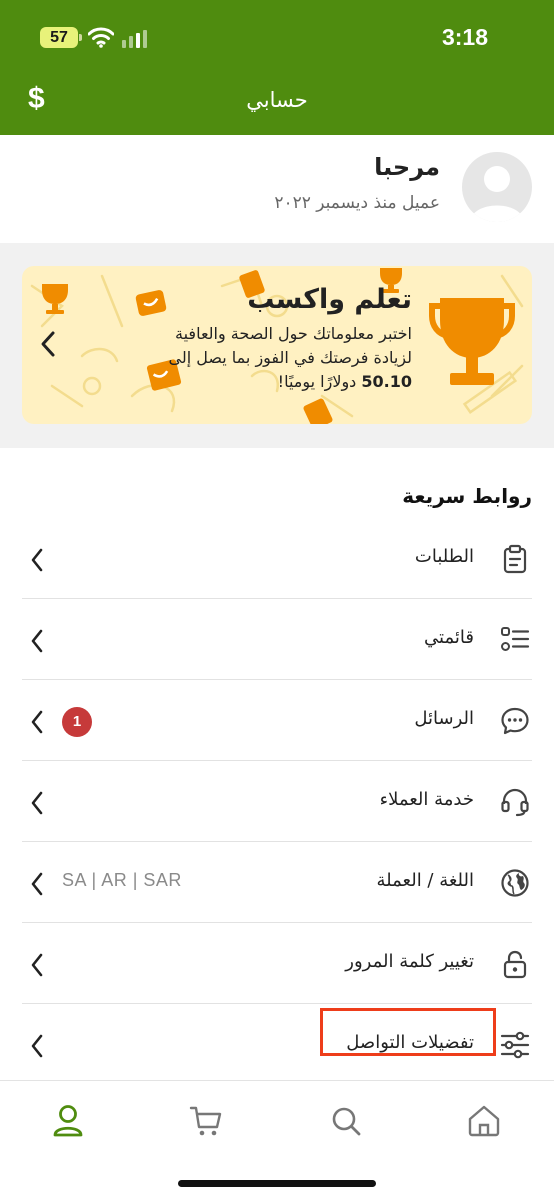  I want to click on home-indicator, so click(277, 1183).